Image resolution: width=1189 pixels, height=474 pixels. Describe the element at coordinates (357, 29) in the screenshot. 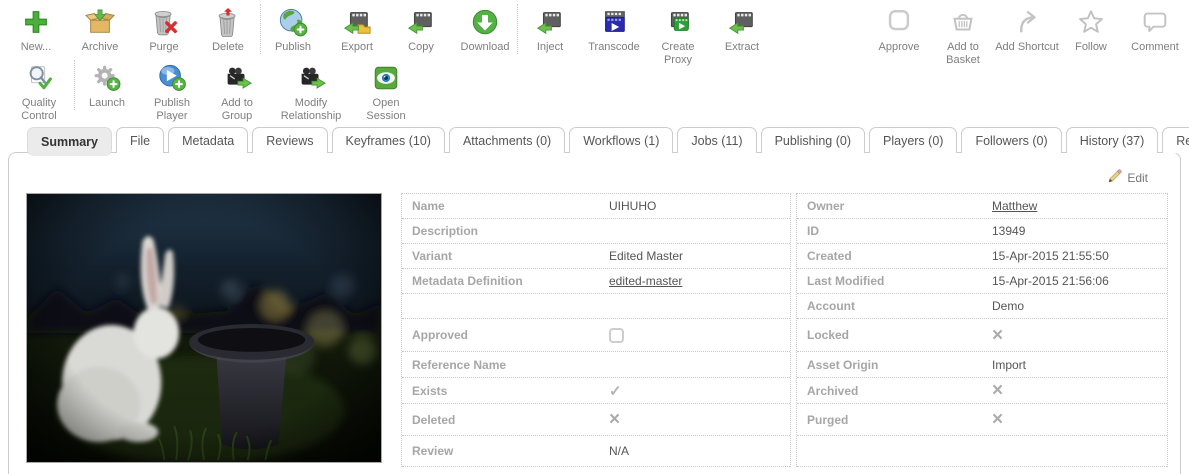

I see `toolbar-button-export: Export` at that location.